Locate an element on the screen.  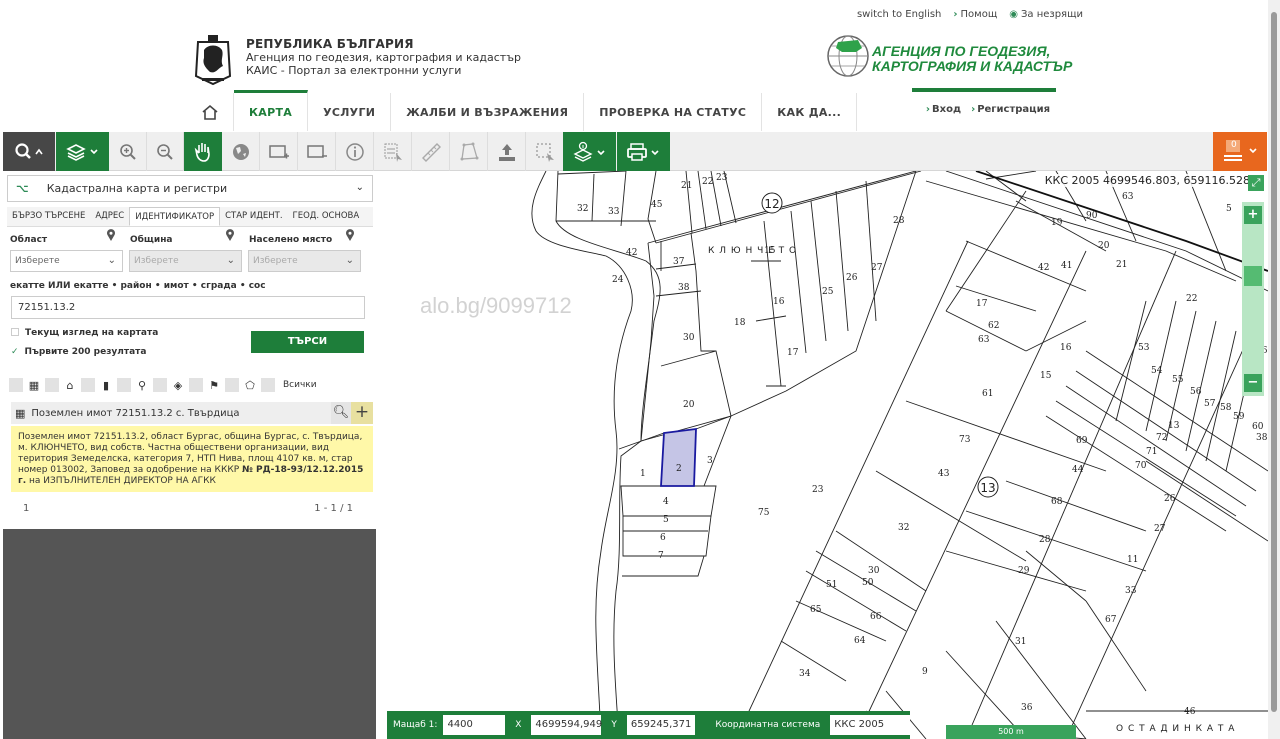
selected-parcel is located at coordinates (678, 457).